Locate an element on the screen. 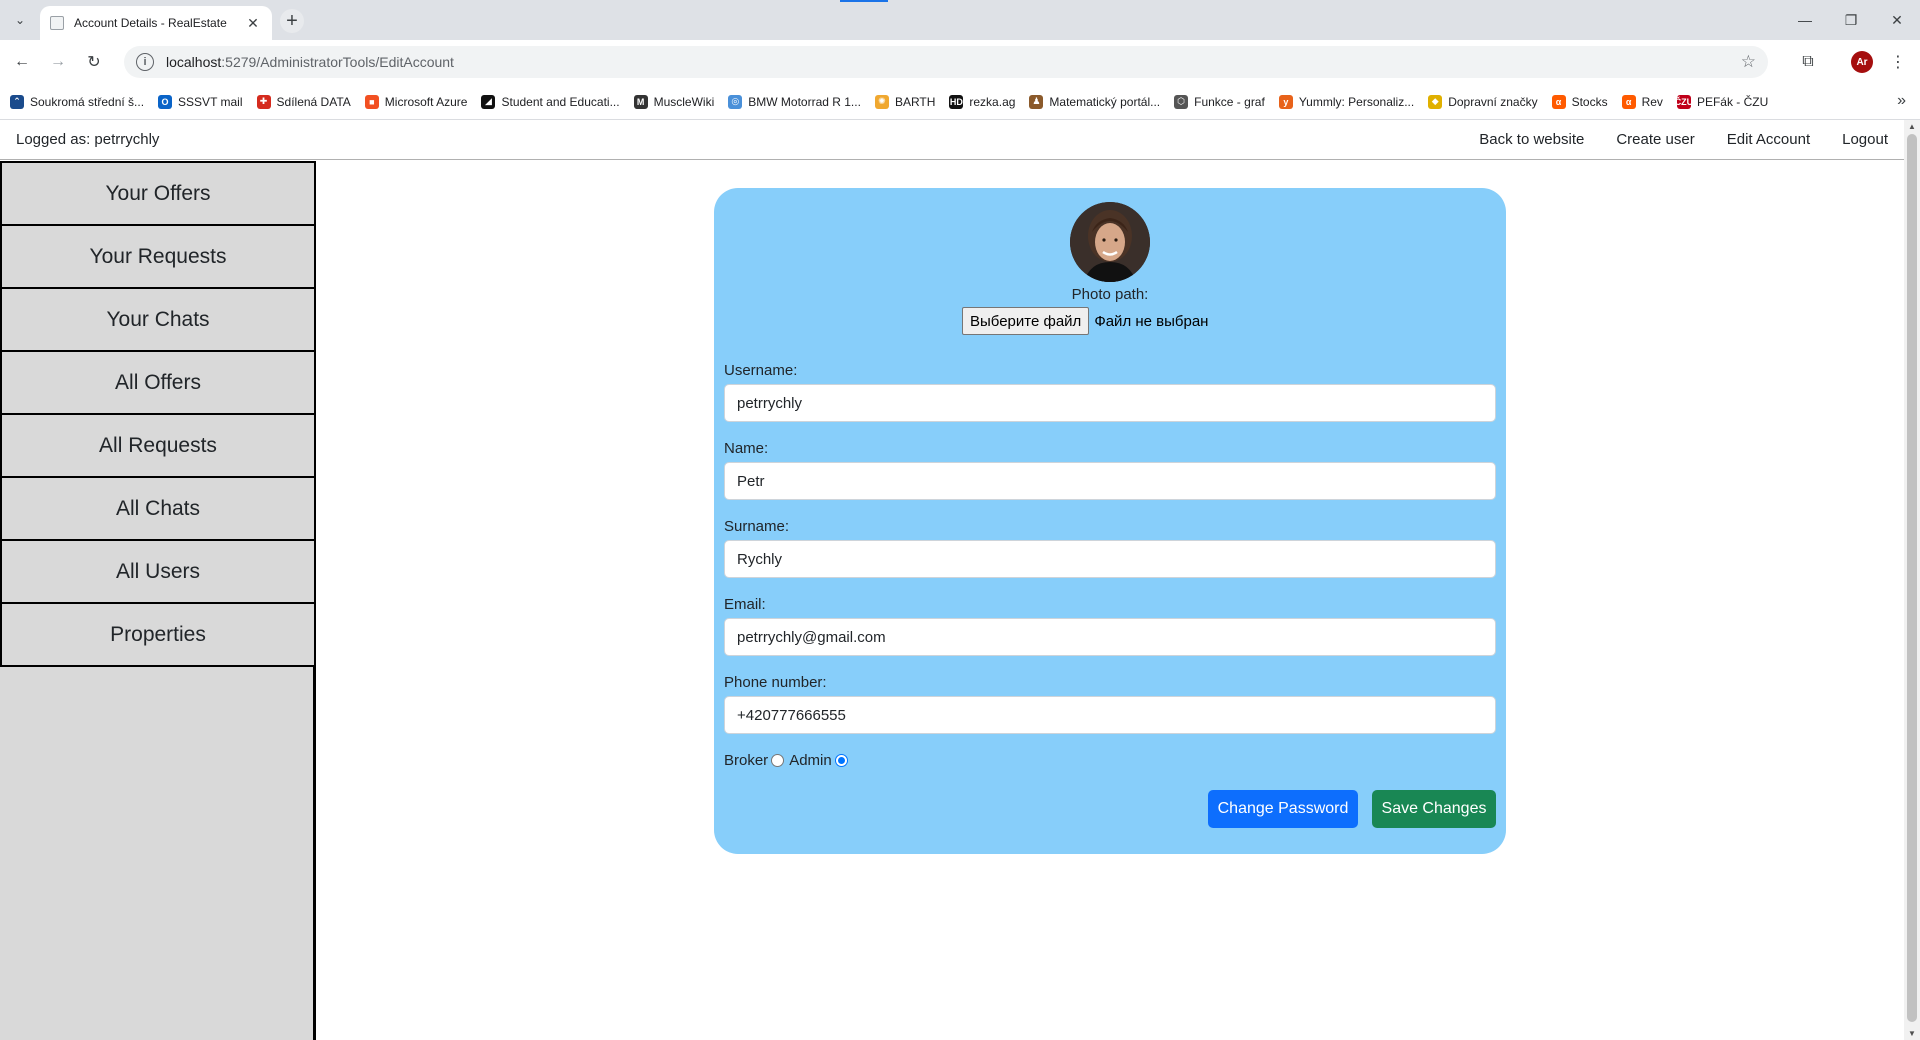 Image resolution: width=1920 pixels, height=1040 pixels. reload-button: ↻ is located at coordinates (94, 62).